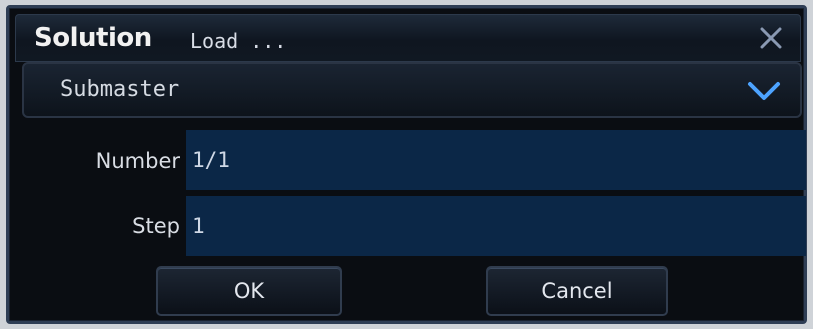 Image resolution: width=813 pixels, height=329 pixels. Describe the element at coordinates (496, 226) in the screenshot. I see `step-field: 1` at that location.